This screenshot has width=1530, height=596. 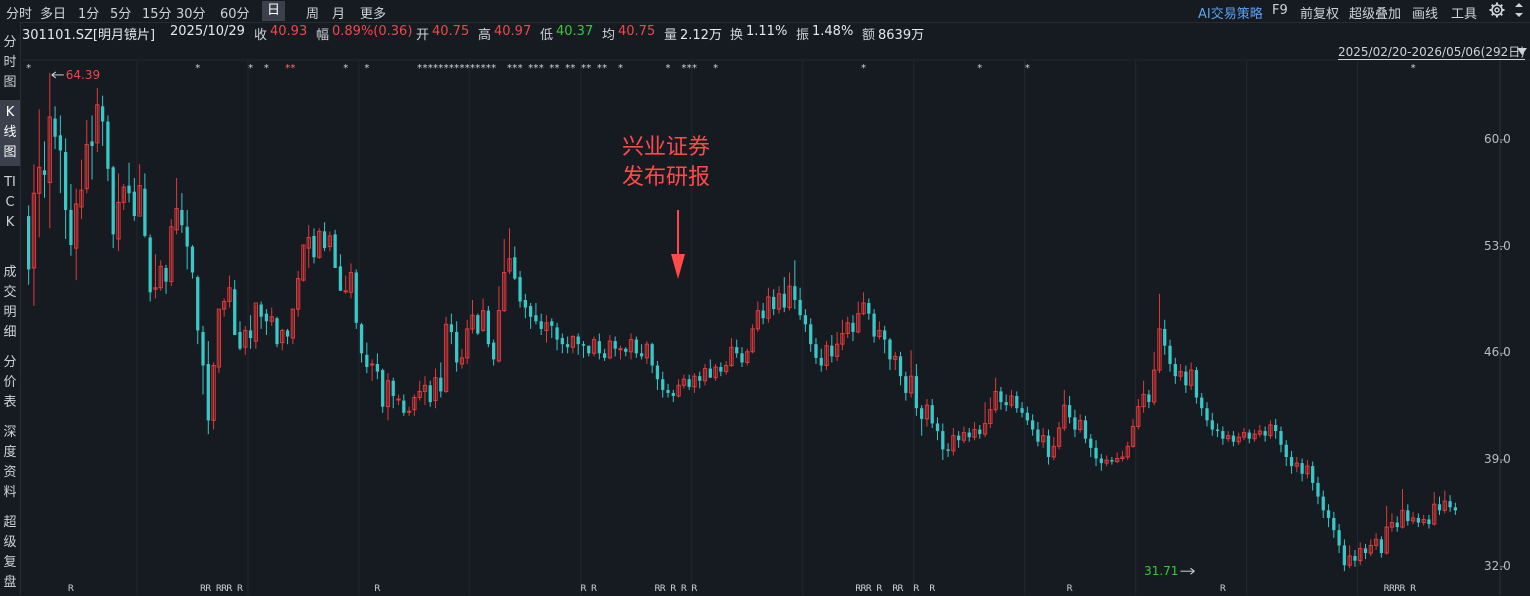 What do you see at coordinates (1497, 10) in the screenshot?
I see `gear-icon` at bounding box center [1497, 10].